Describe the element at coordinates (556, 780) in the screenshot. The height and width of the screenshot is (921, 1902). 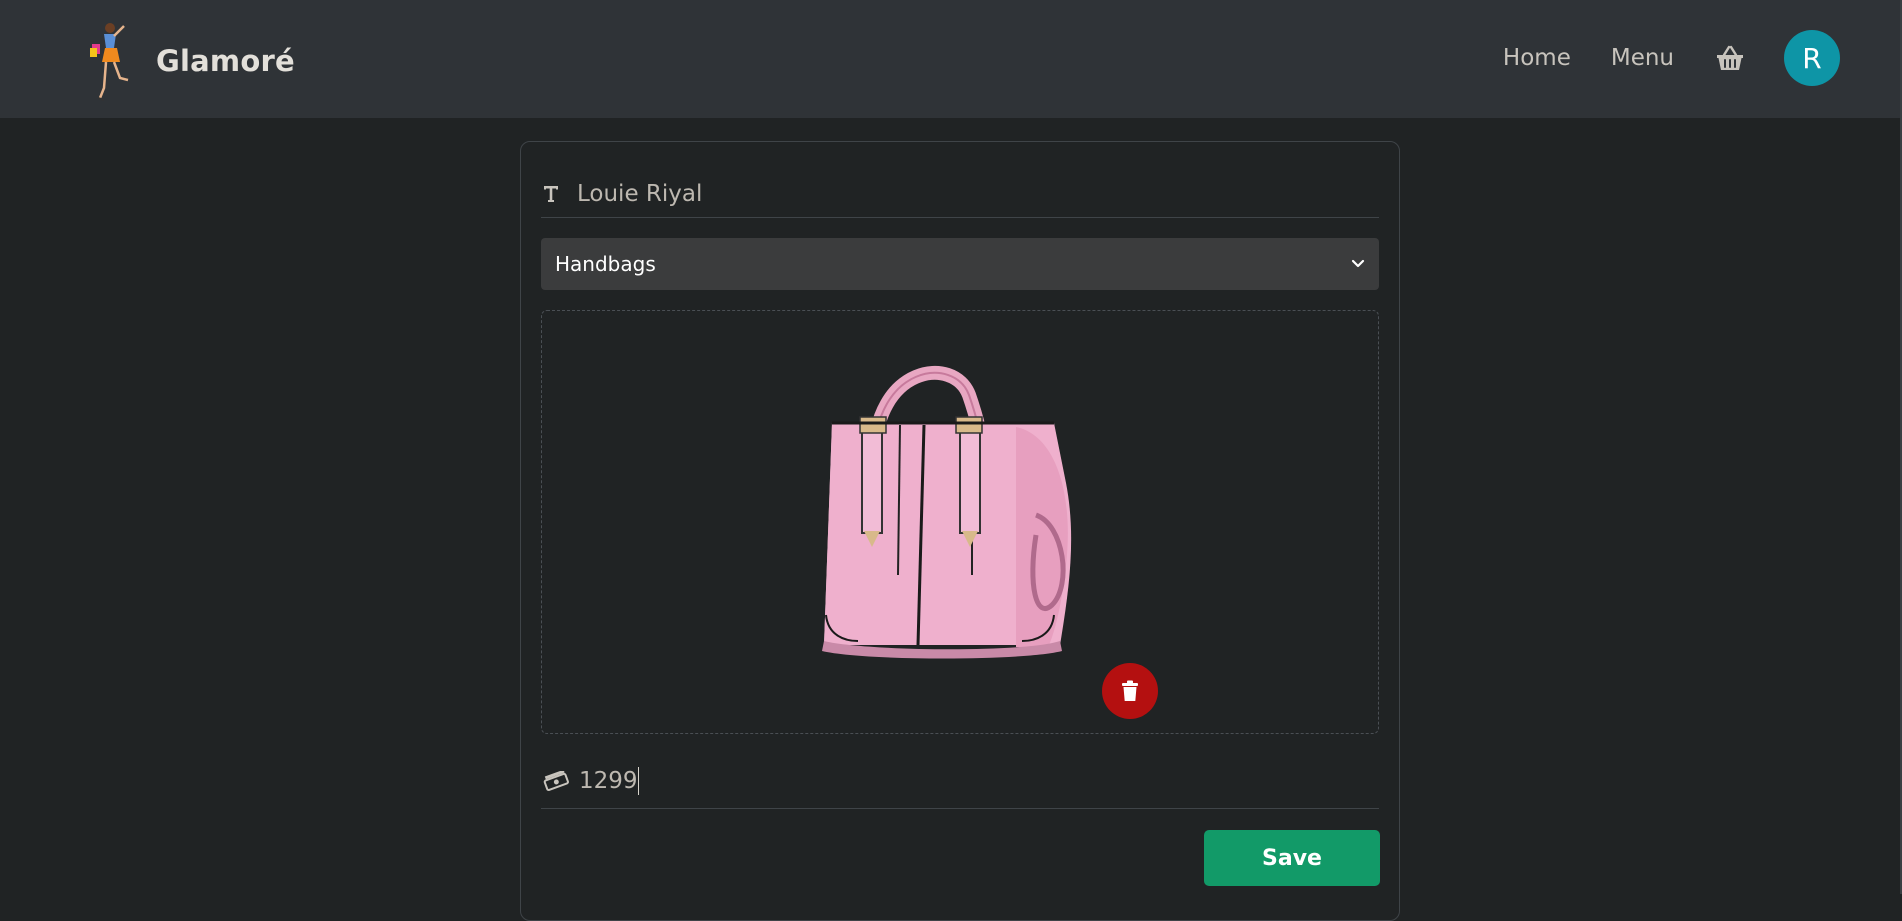
I see `money-icon` at that location.